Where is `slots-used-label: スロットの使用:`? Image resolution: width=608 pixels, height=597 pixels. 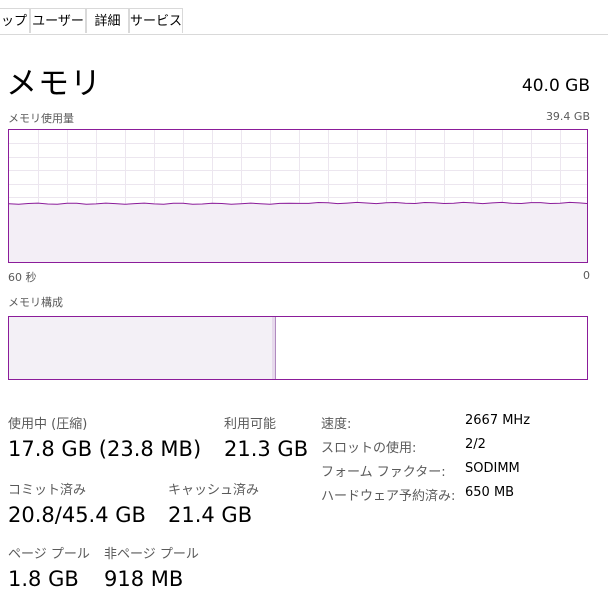
slots-used-label: スロットの使用: is located at coordinates (369, 448).